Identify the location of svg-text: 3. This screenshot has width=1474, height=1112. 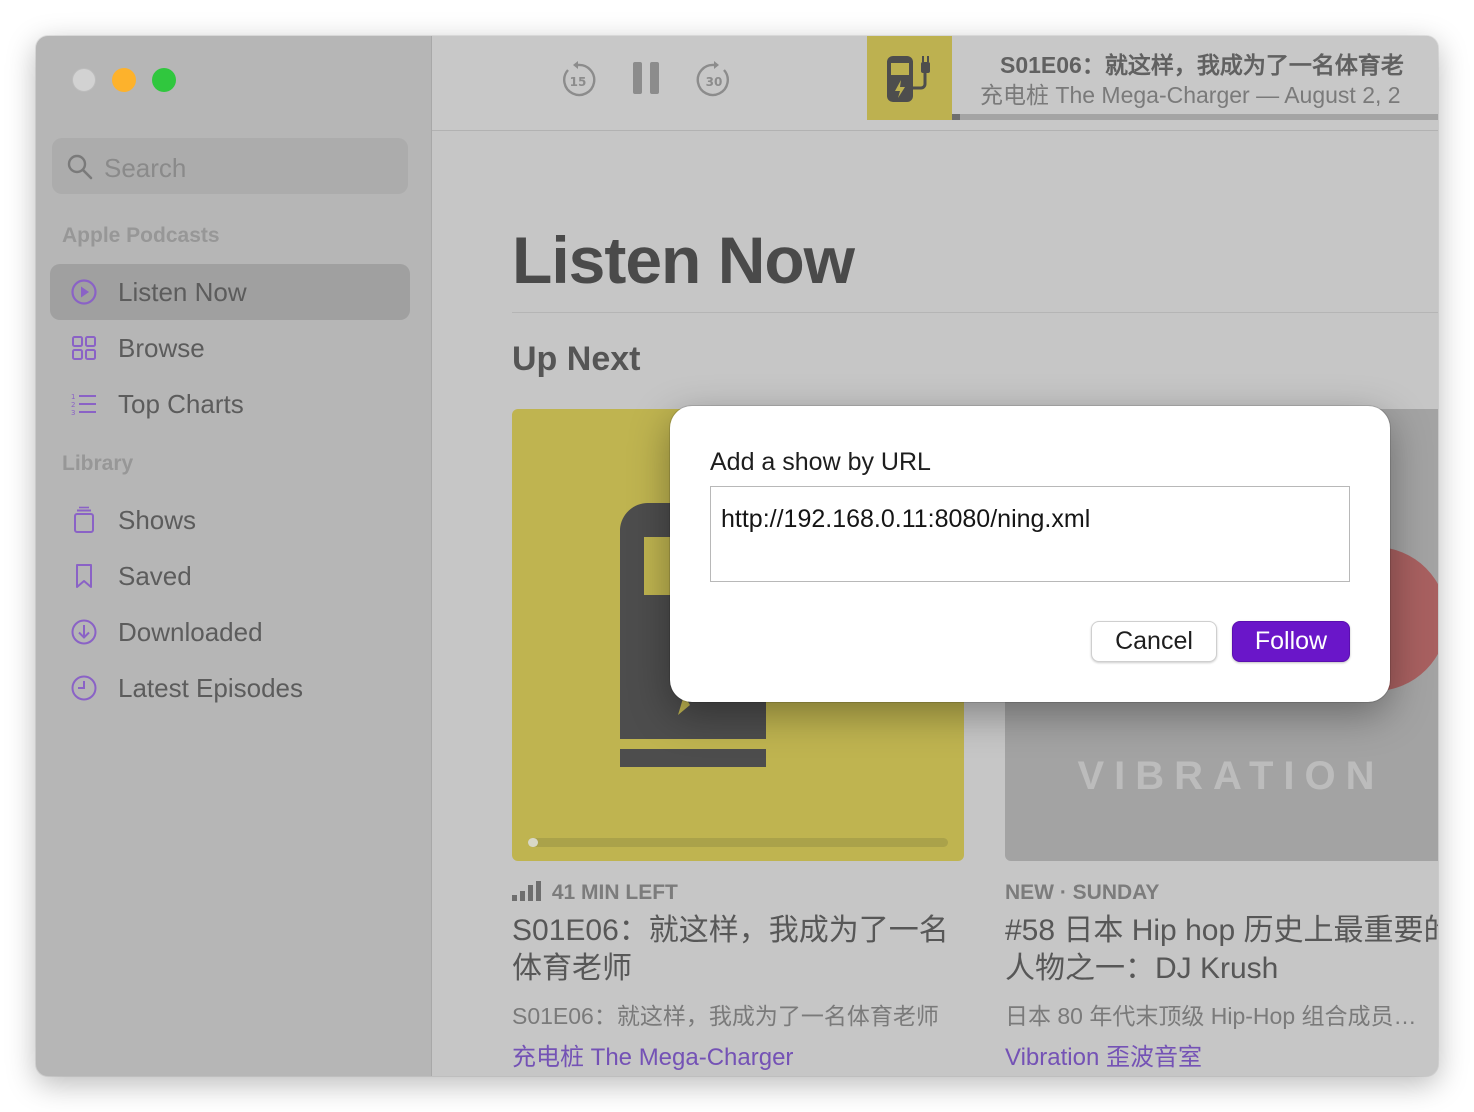
(73, 413).